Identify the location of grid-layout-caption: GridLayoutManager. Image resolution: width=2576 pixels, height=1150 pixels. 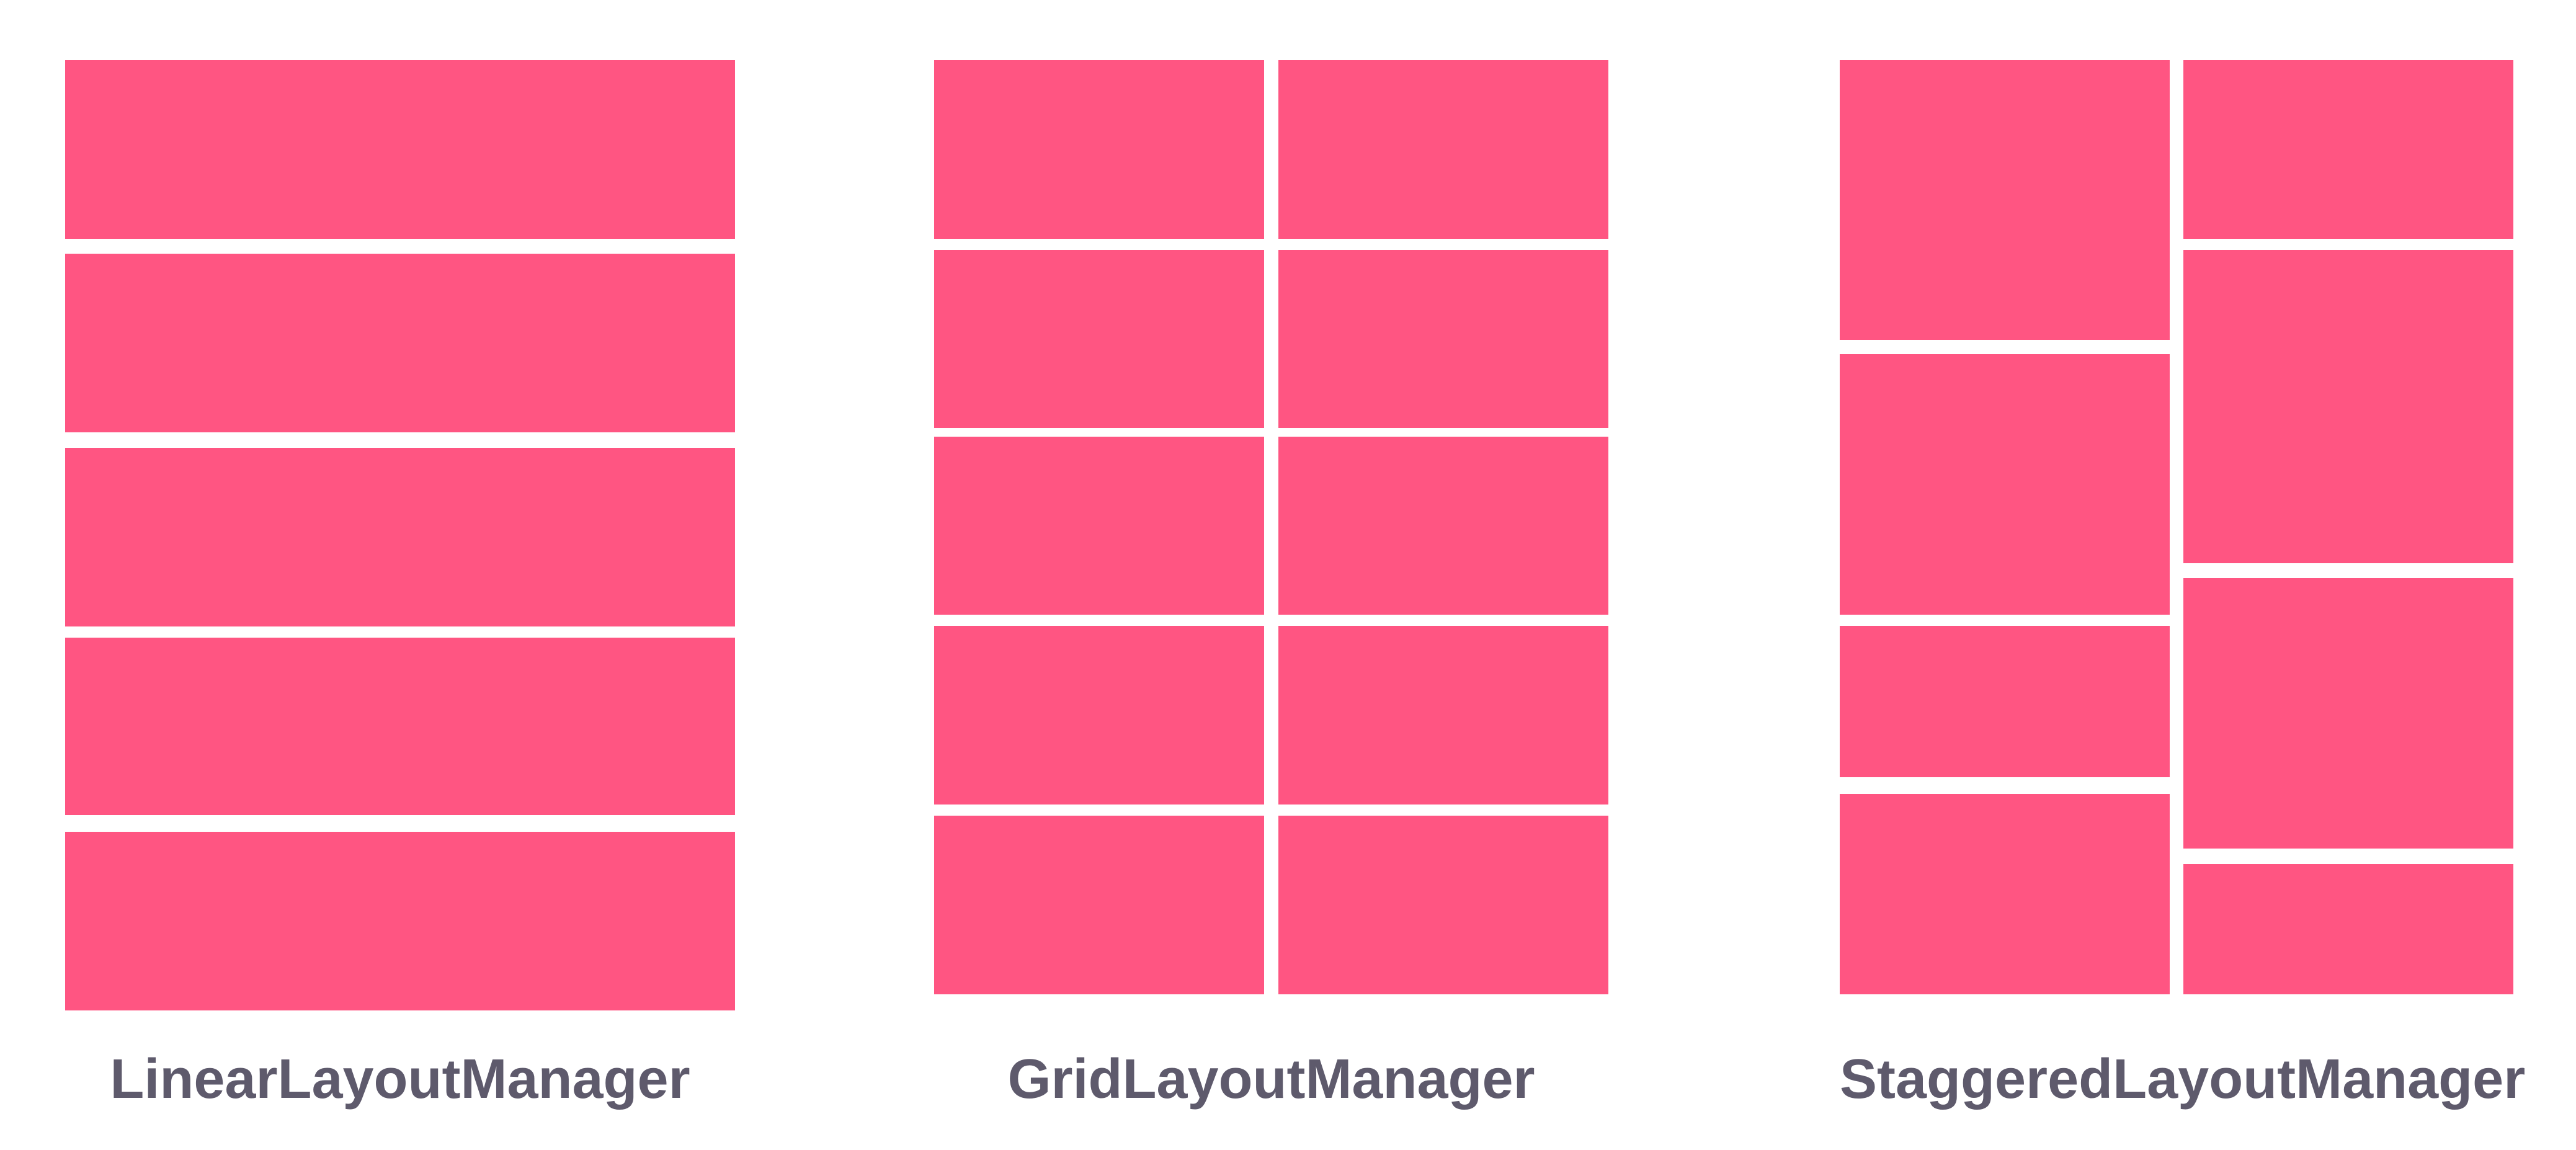
(1271, 1079).